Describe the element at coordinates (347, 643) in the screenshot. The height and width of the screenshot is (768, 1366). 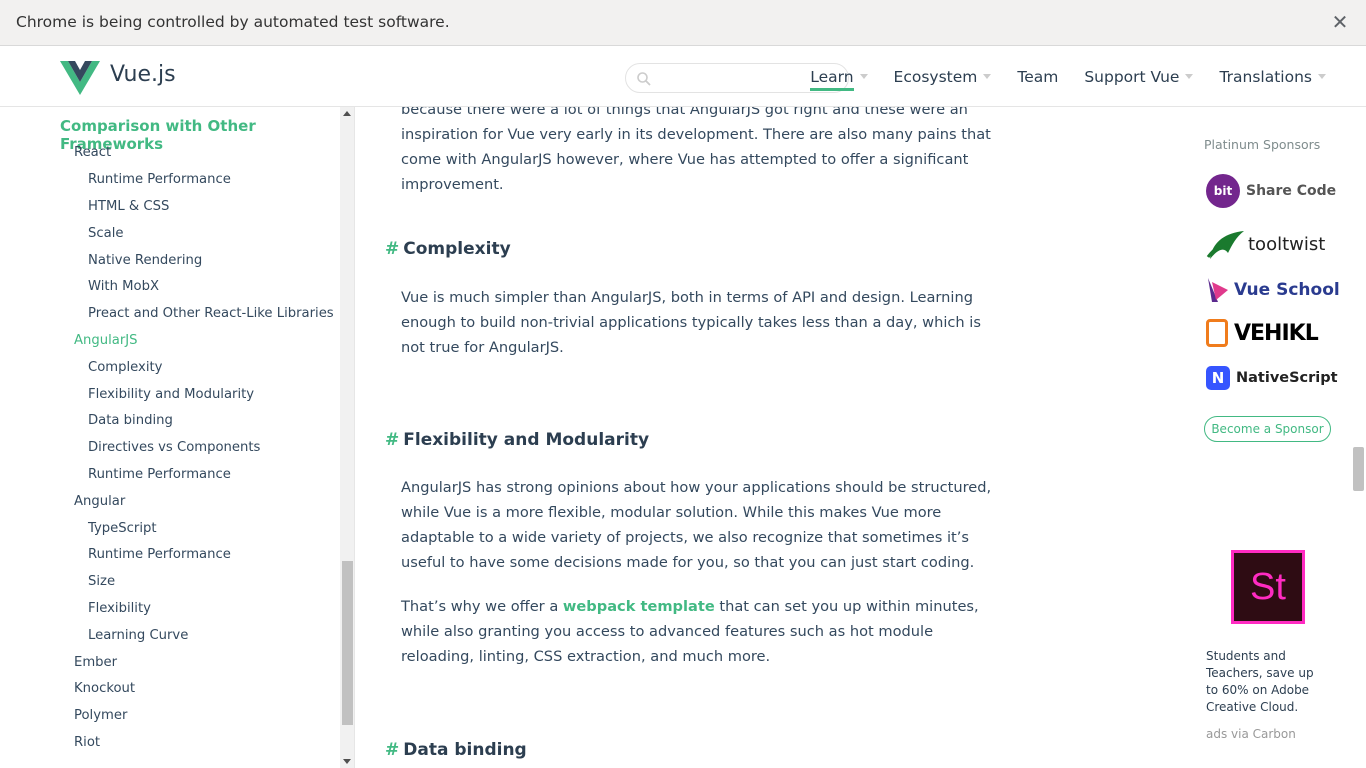
I see `sidebar-scroll-thumb` at that location.